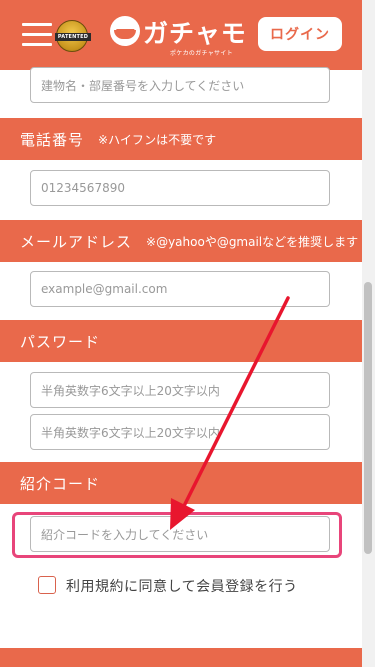  What do you see at coordinates (182, 586) in the screenshot?
I see `terms-label: 利用規約に同意して会員登録を行う` at bounding box center [182, 586].